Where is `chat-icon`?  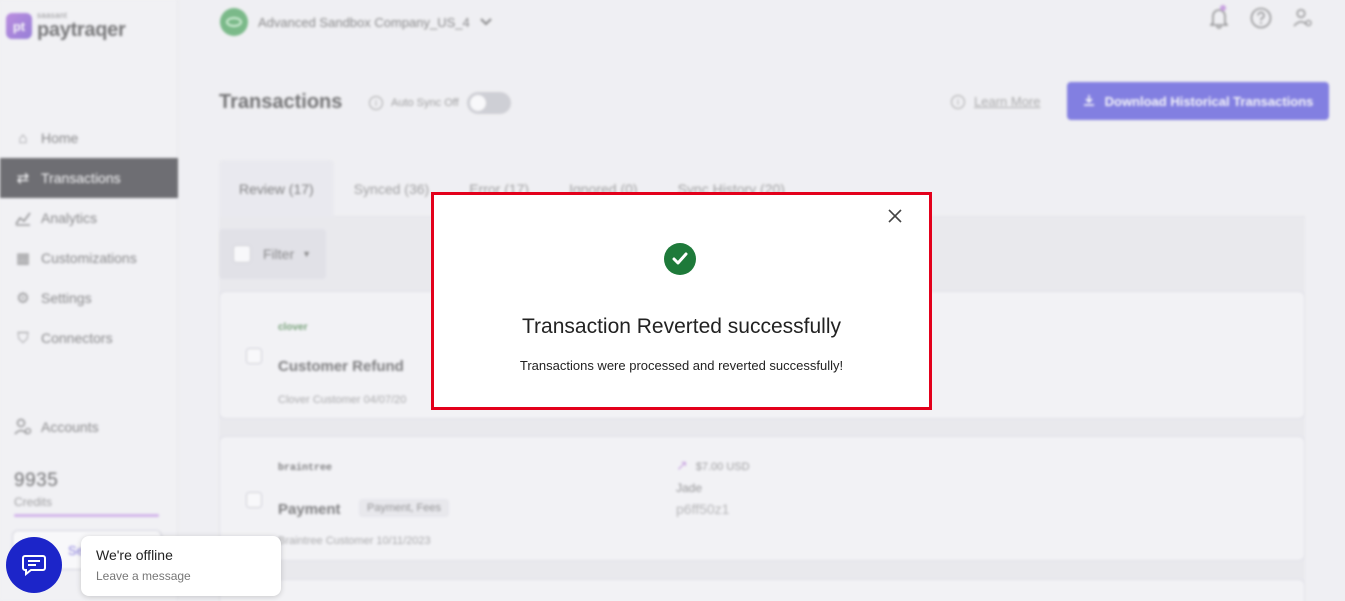
chat-icon is located at coordinates (34, 565).